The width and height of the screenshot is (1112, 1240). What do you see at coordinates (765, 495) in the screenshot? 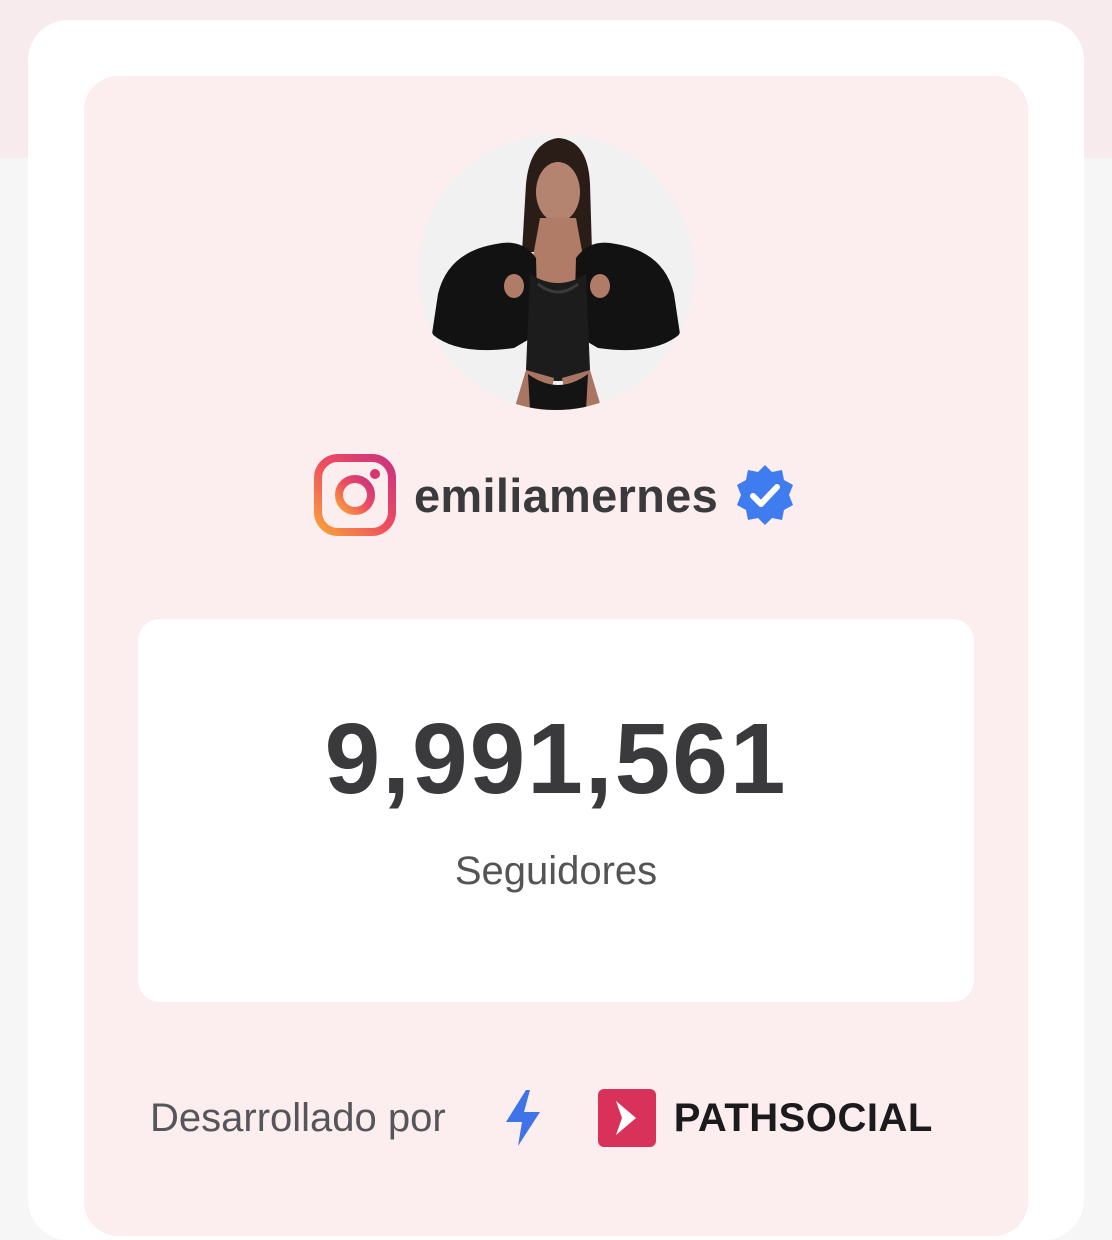
I see `verified-badge-icon` at bounding box center [765, 495].